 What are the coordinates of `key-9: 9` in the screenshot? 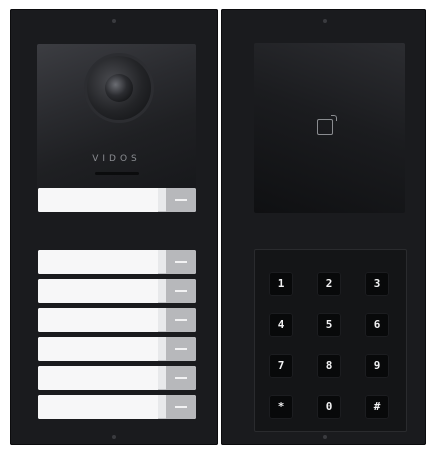 It's located at (377, 366).